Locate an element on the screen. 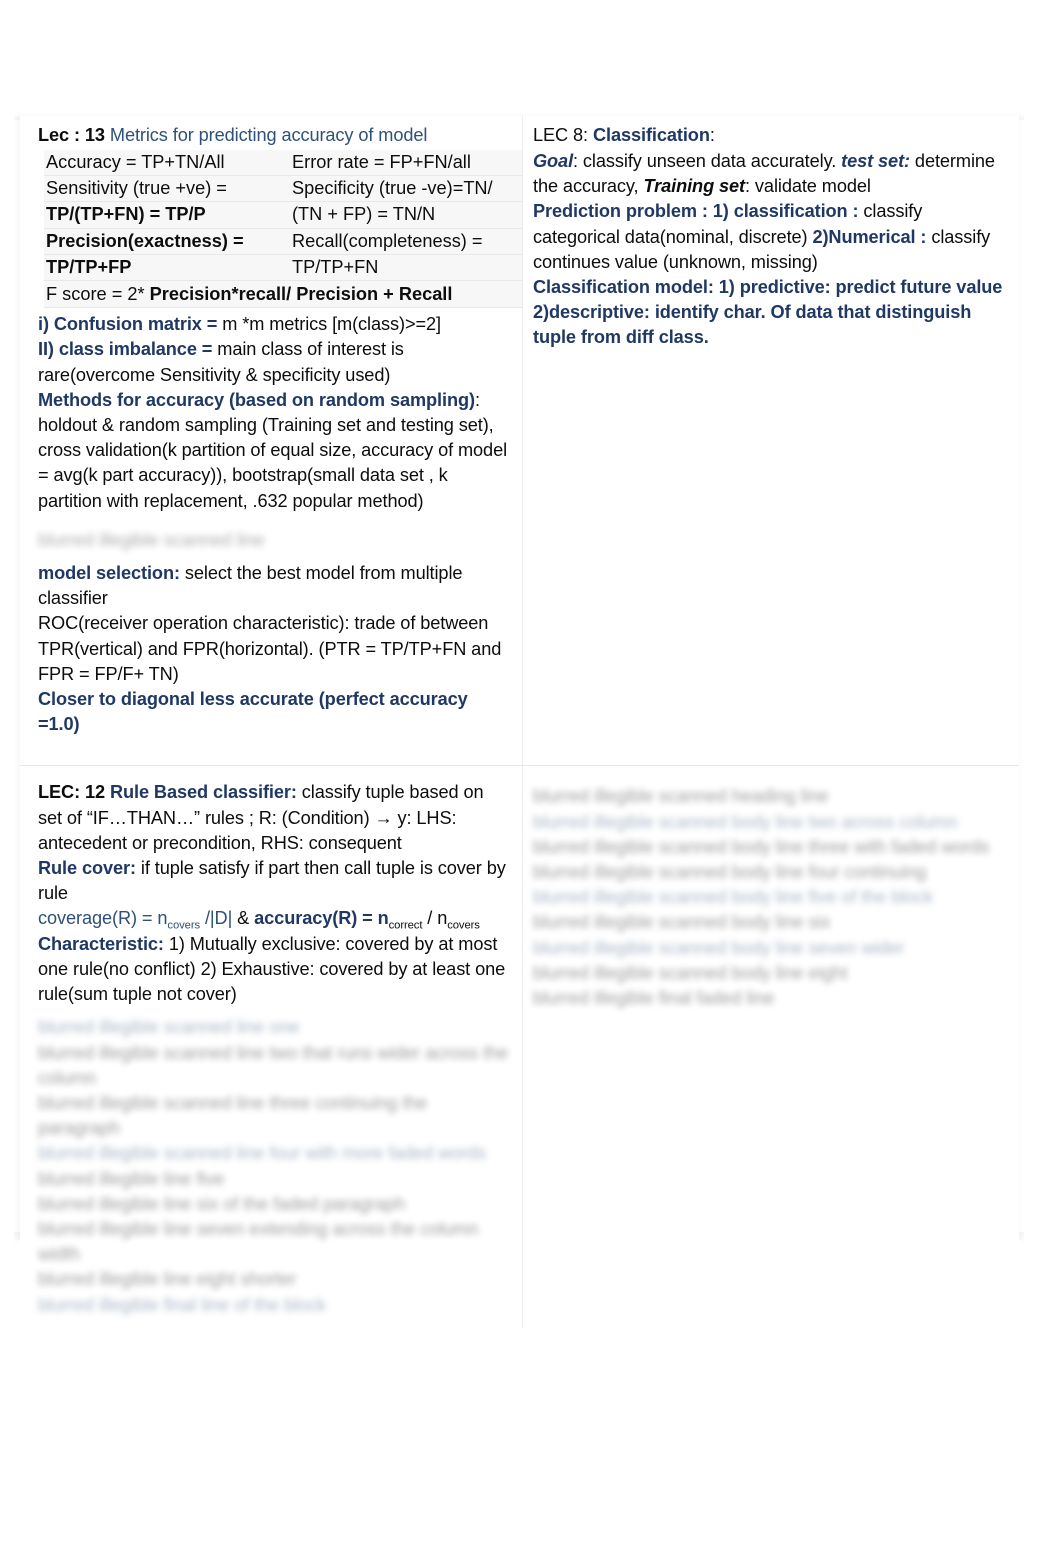 This screenshot has width=1062, height=1556. numerical-label: 2)Numerical : is located at coordinates (869, 236).